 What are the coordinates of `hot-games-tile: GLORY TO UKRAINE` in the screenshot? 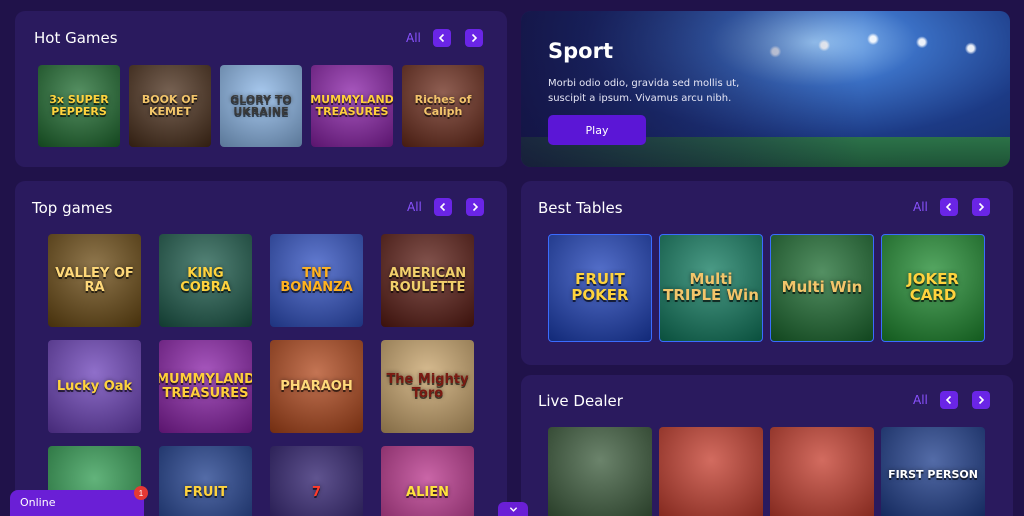 It's located at (261, 106).